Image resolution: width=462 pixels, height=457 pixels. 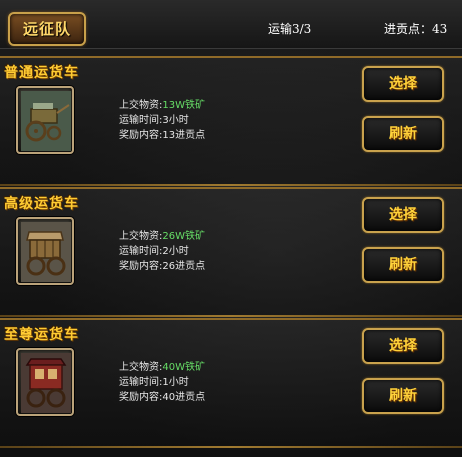 I want to click on tribute-points: 进贡点：43, so click(x=416, y=29).